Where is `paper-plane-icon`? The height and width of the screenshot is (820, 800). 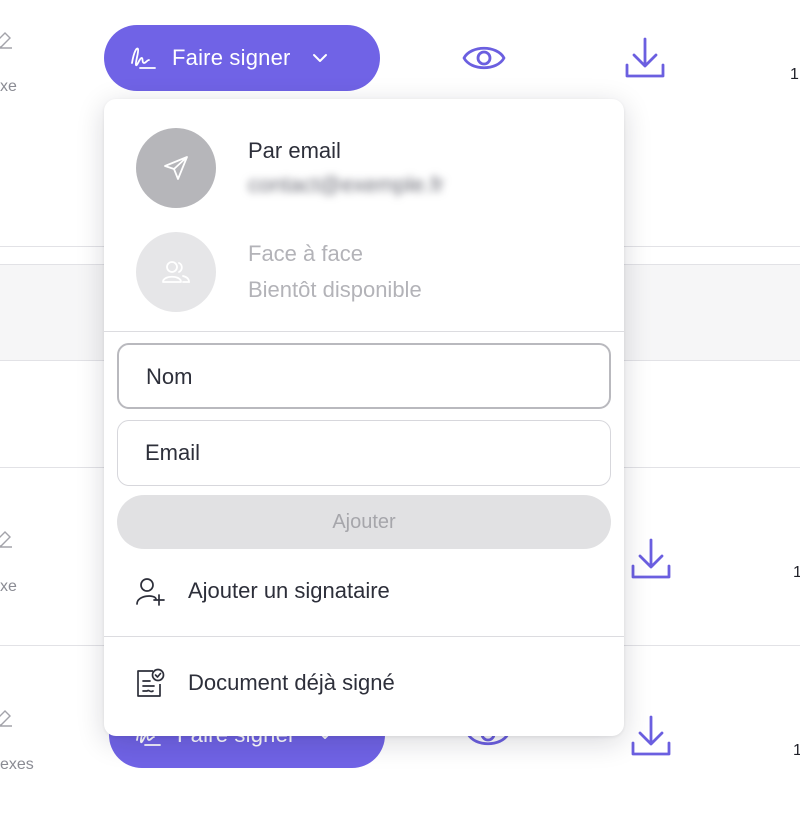
paper-plane-icon is located at coordinates (176, 168).